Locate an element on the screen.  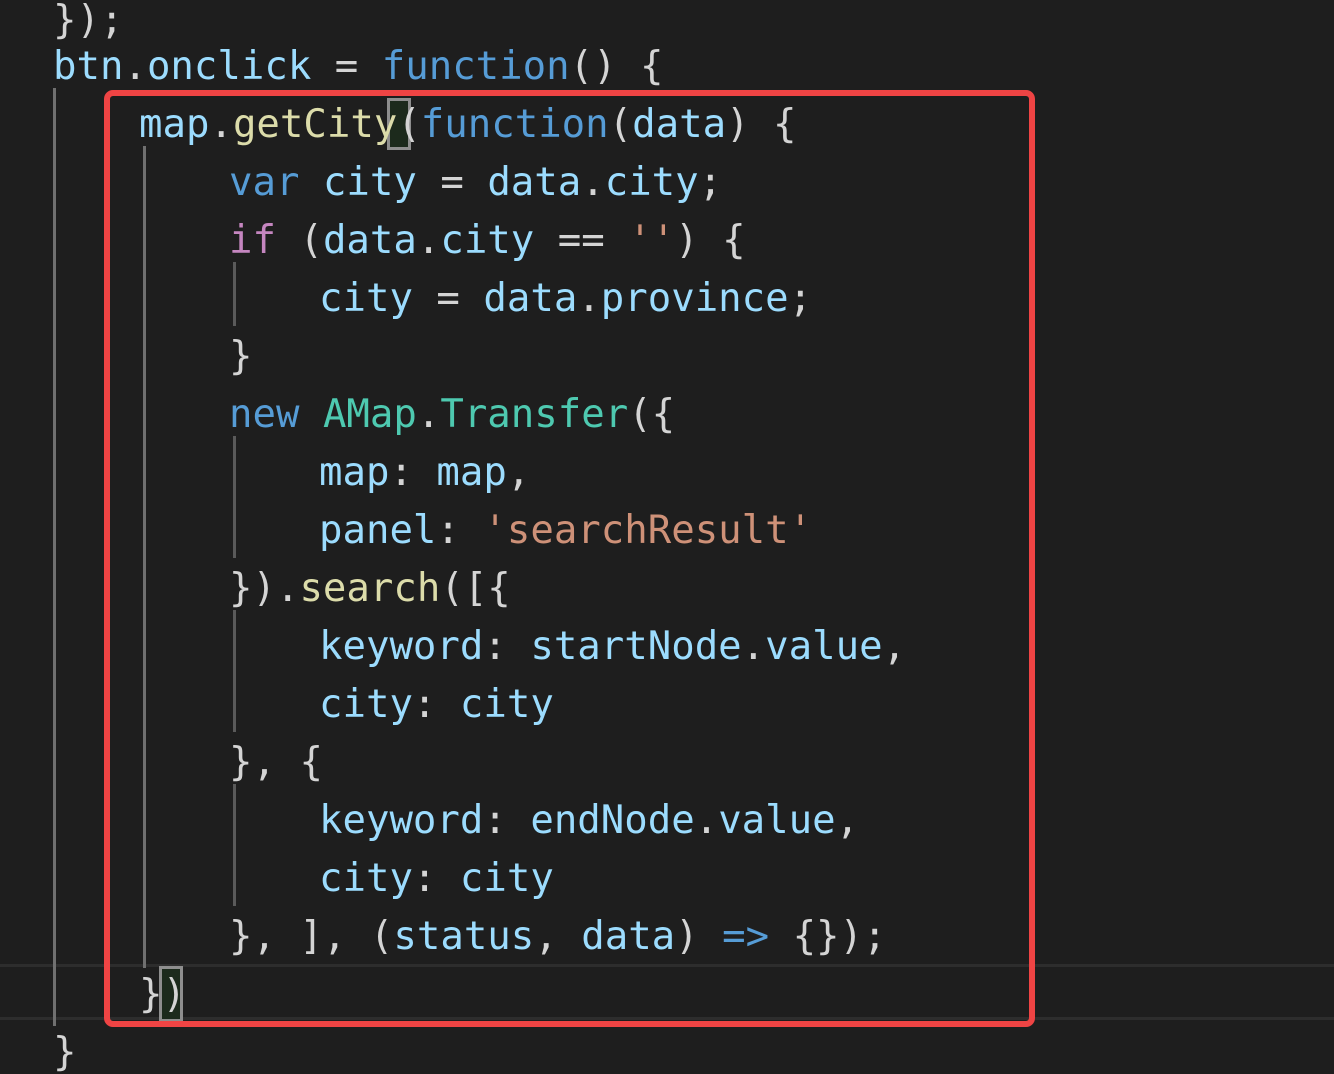
code-line: map: map, is located at coordinates (265, 473).